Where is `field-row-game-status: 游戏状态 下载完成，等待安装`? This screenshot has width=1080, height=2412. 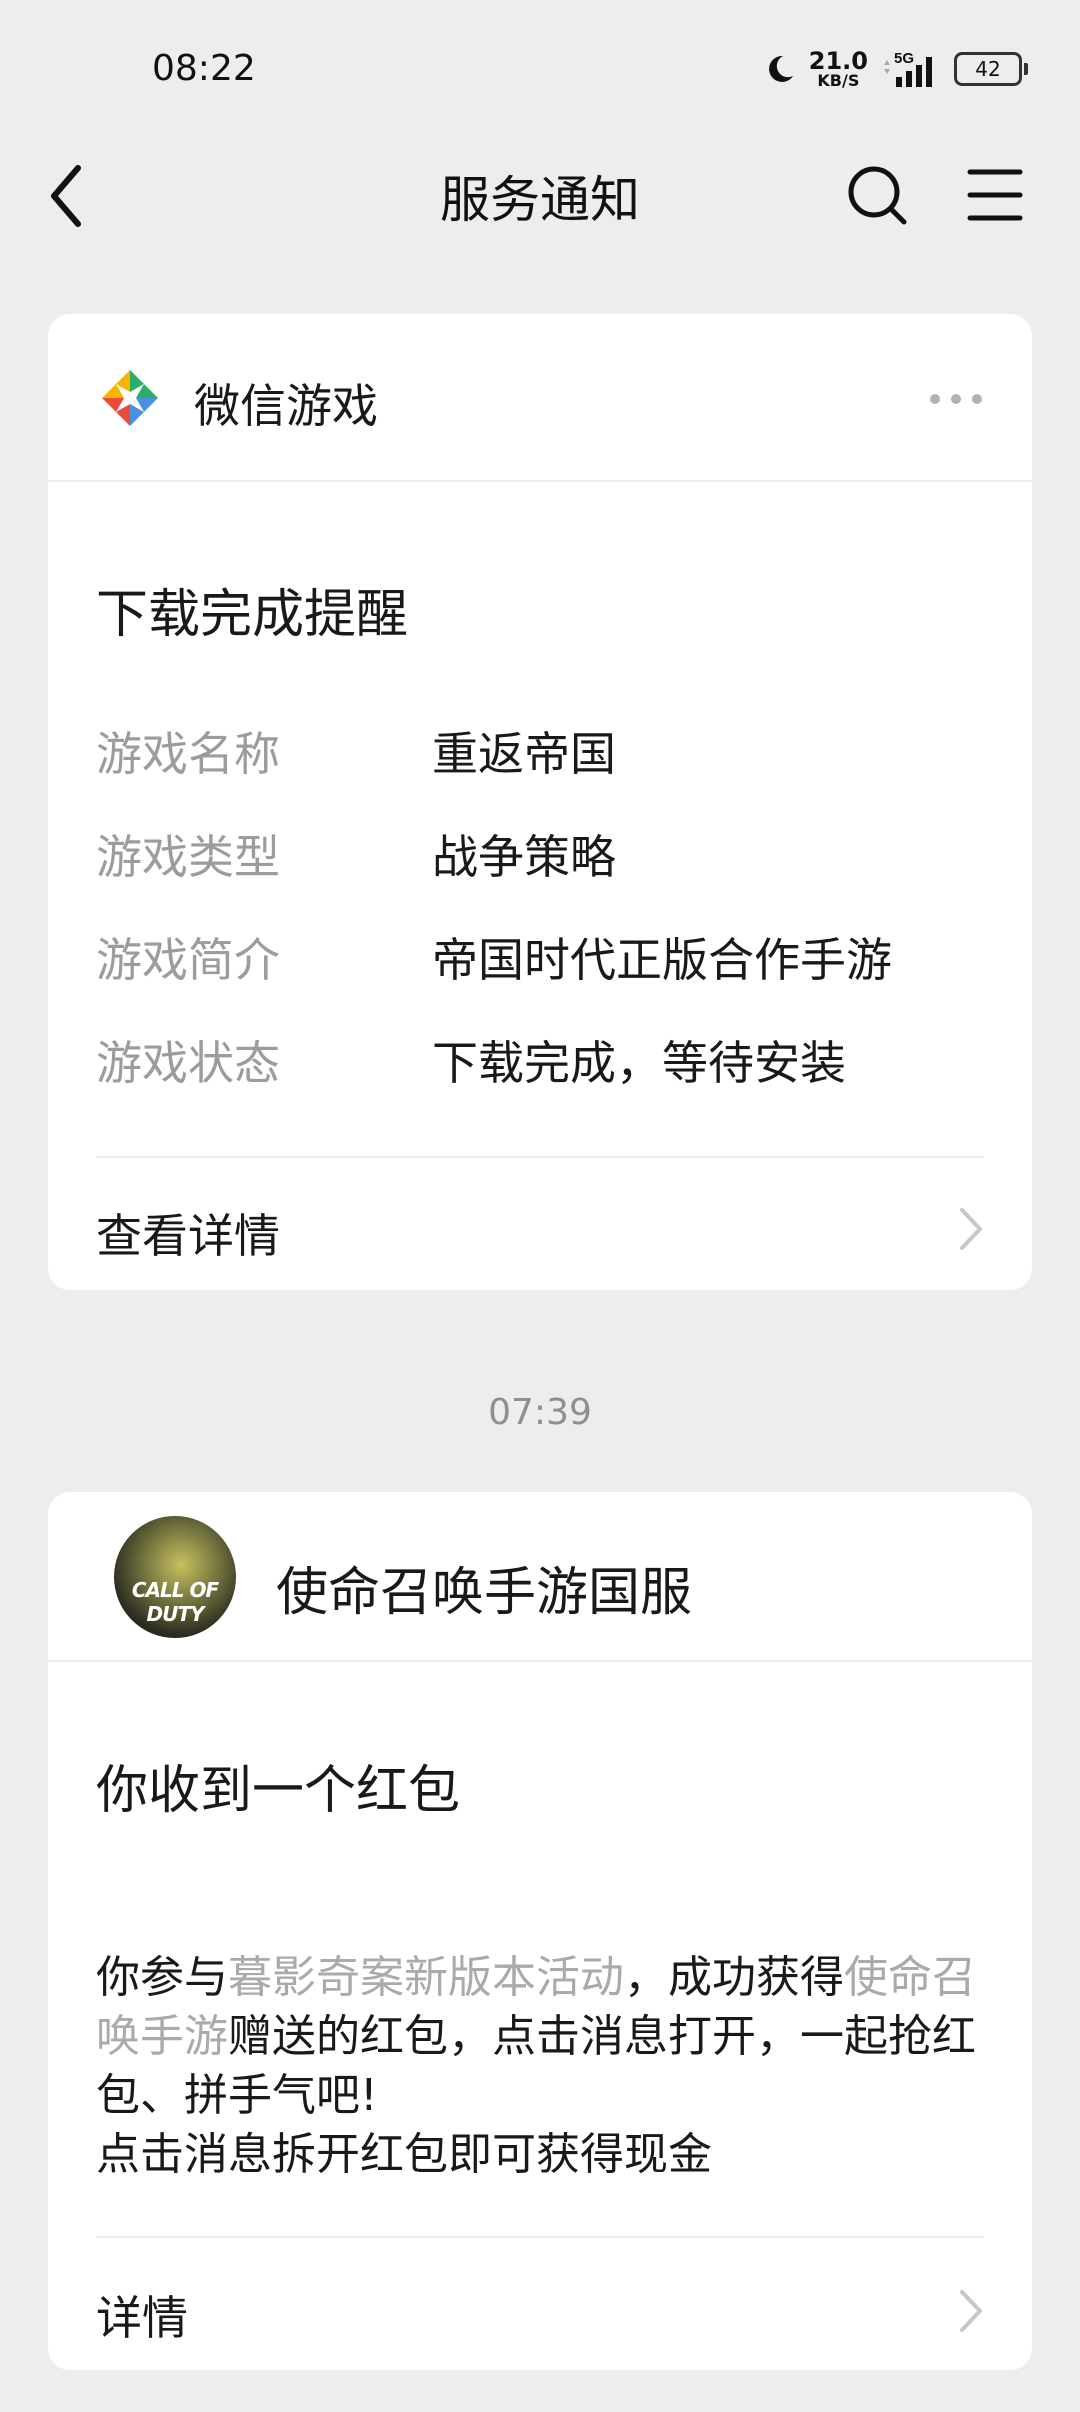
field-row-game-status: 游戏状态 下载完成，等待安装 is located at coordinates (546, 1062).